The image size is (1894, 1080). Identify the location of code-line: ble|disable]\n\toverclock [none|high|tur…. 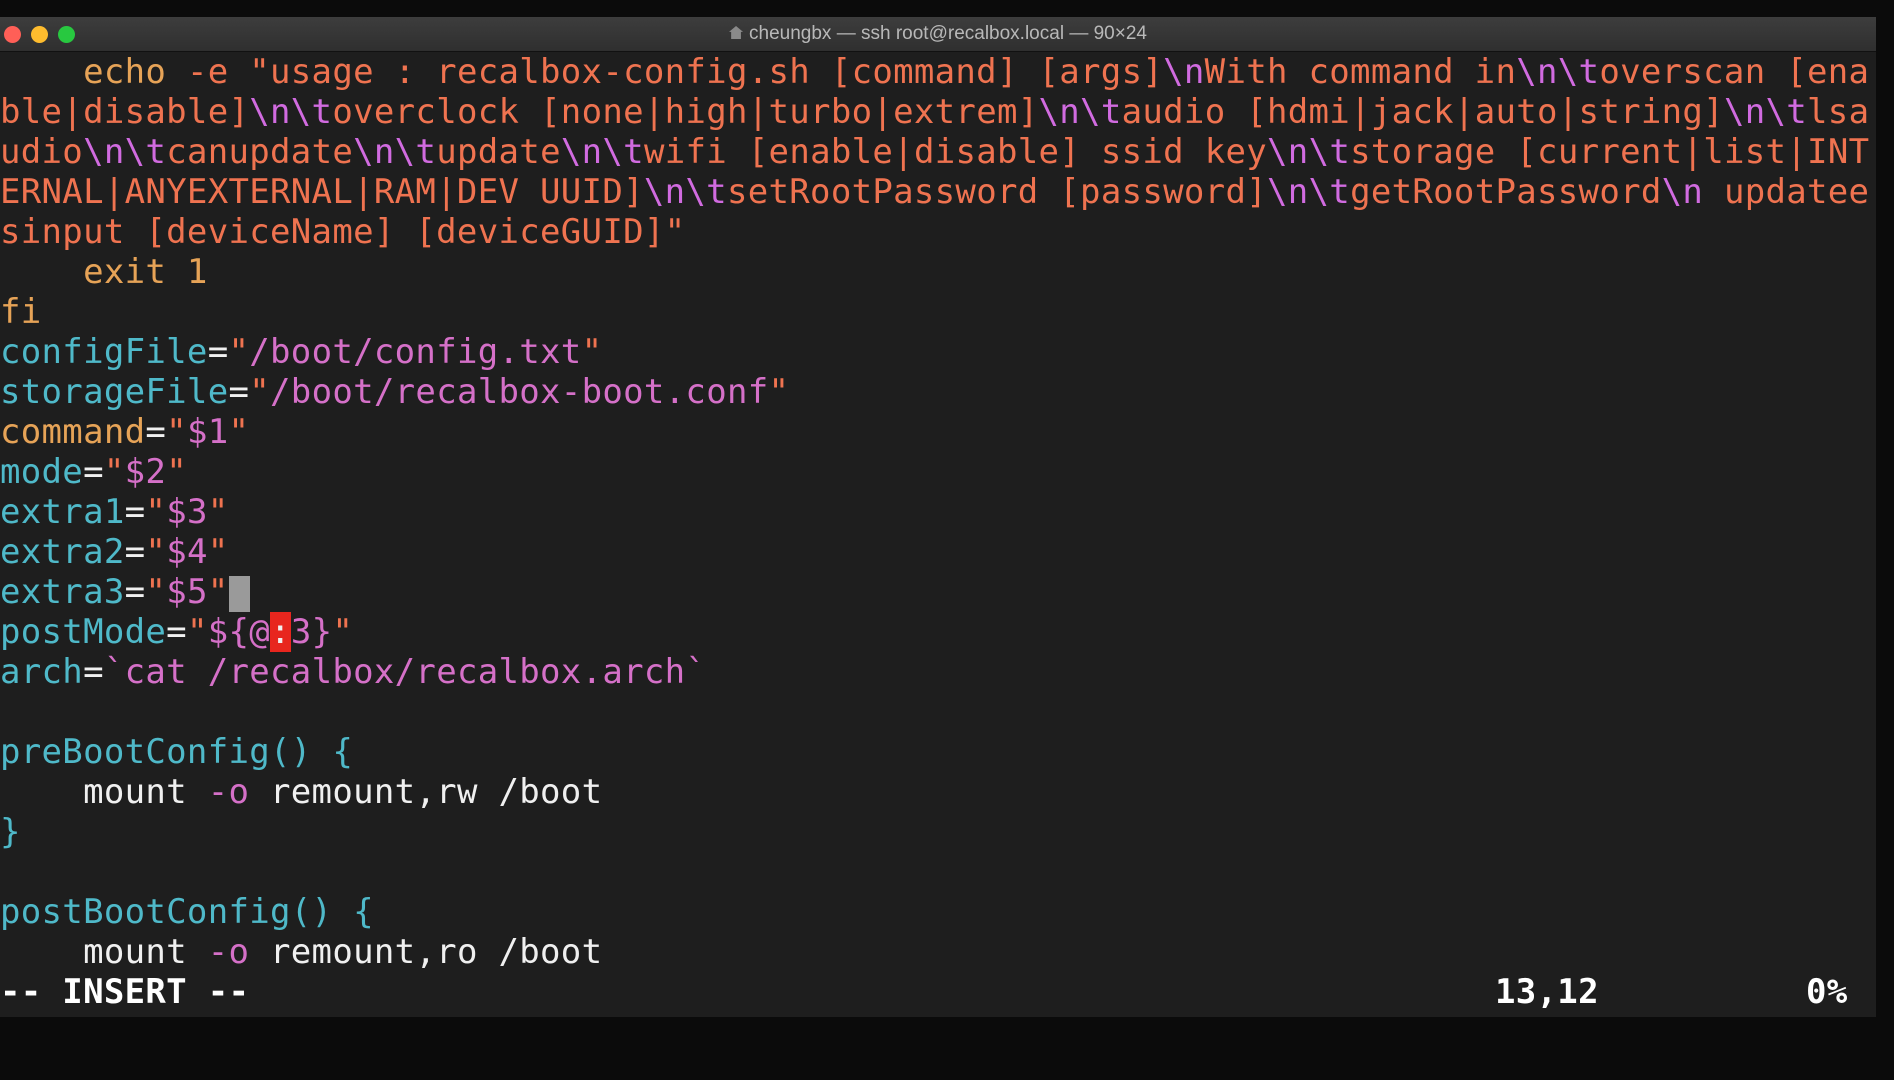
(938, 112).